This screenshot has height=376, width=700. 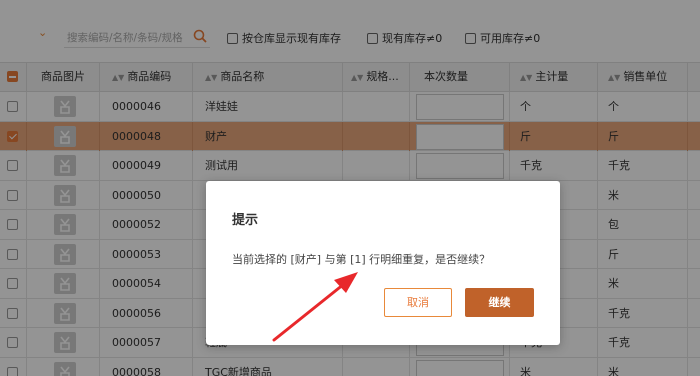 I want to click on cancel-button: 取消, so click(x=418, y=302).